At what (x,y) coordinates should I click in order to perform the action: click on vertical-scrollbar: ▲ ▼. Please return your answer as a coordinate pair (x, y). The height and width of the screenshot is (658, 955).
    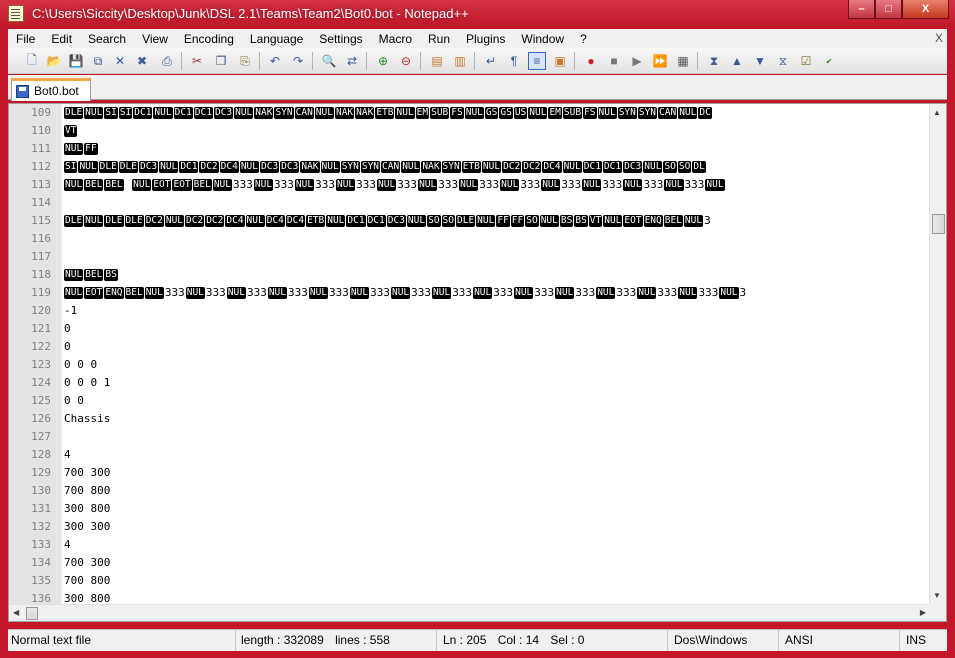
    Looking at the image, I should click on (937, 354).